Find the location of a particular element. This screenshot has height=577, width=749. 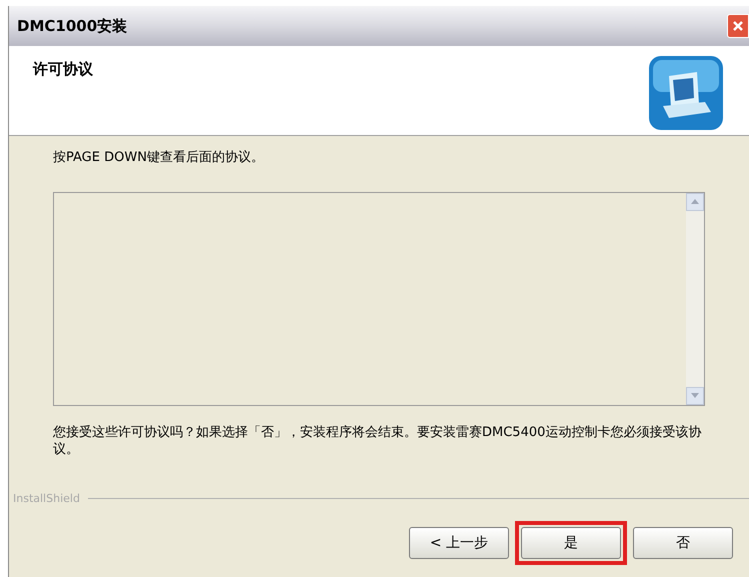

close-button is located at coordinates (738, 26).